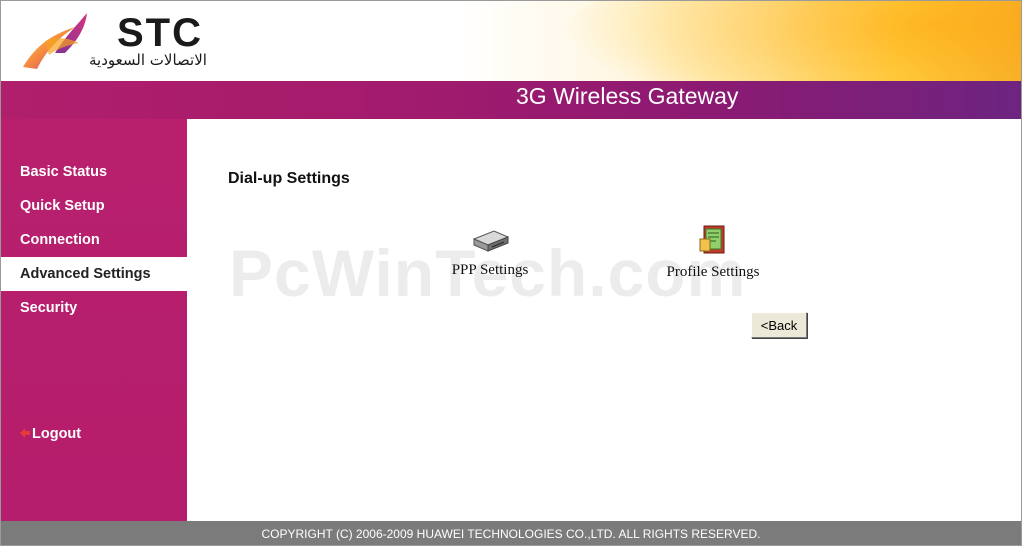  Describe the element at coordinates (94, 240) in the screenshot. I see `sidebar-item-connection: Connection` at that location.